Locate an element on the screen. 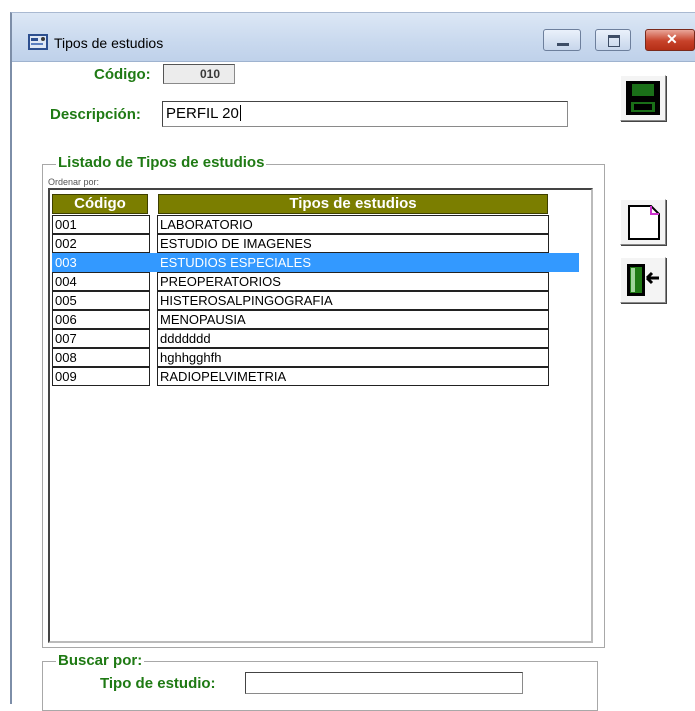 The image size is (695, 711). row-tipo: hghhgghfh is located at coordinates (353, 357).